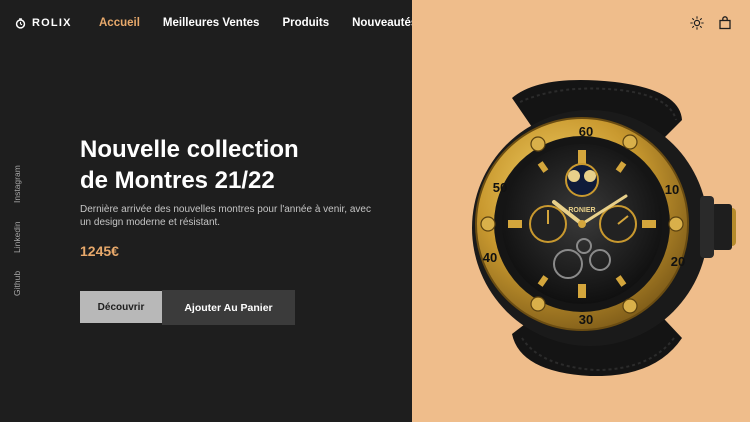 This screenshot has width=750, height=422. What do you see at coordinates (490, 257) in the screenshot?
I see `bezel-number-40: 40` at bounding box center [490, 257].